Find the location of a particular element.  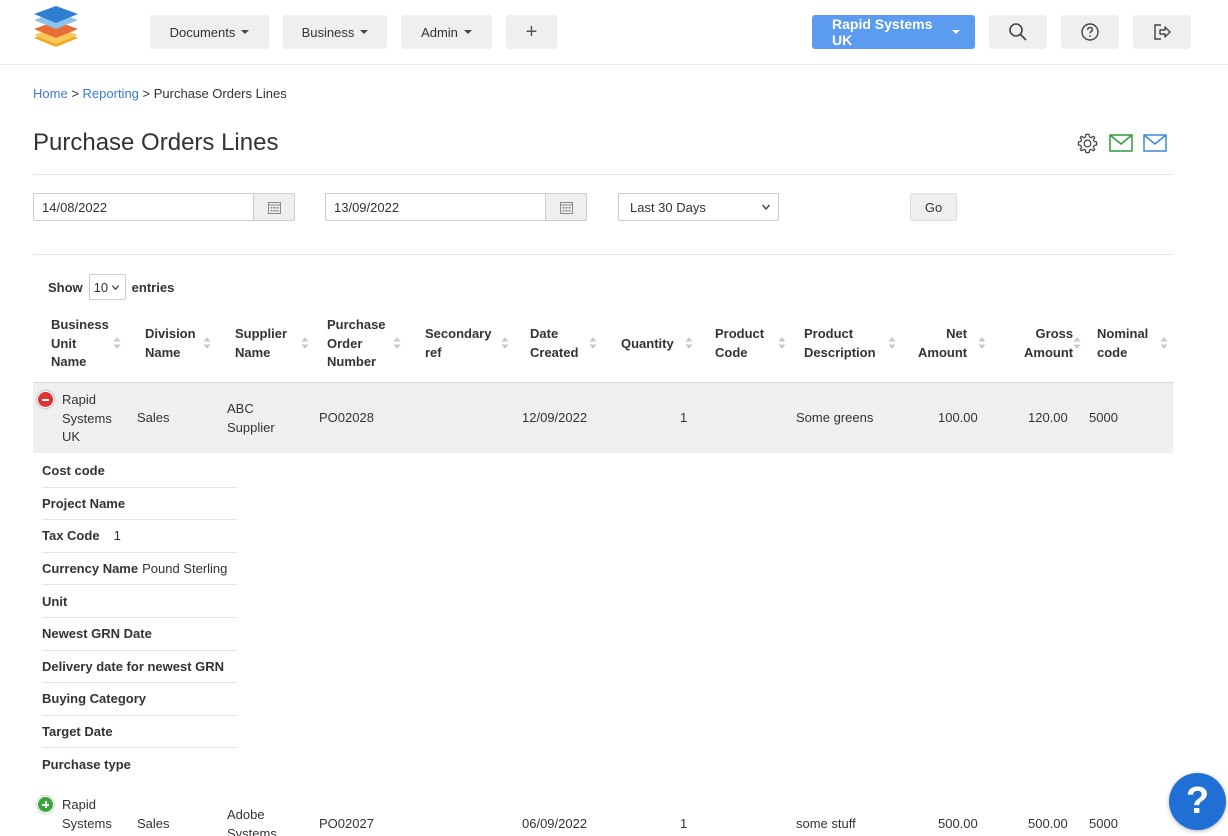

date-to-picker-button is located at coordinates (566, 207).